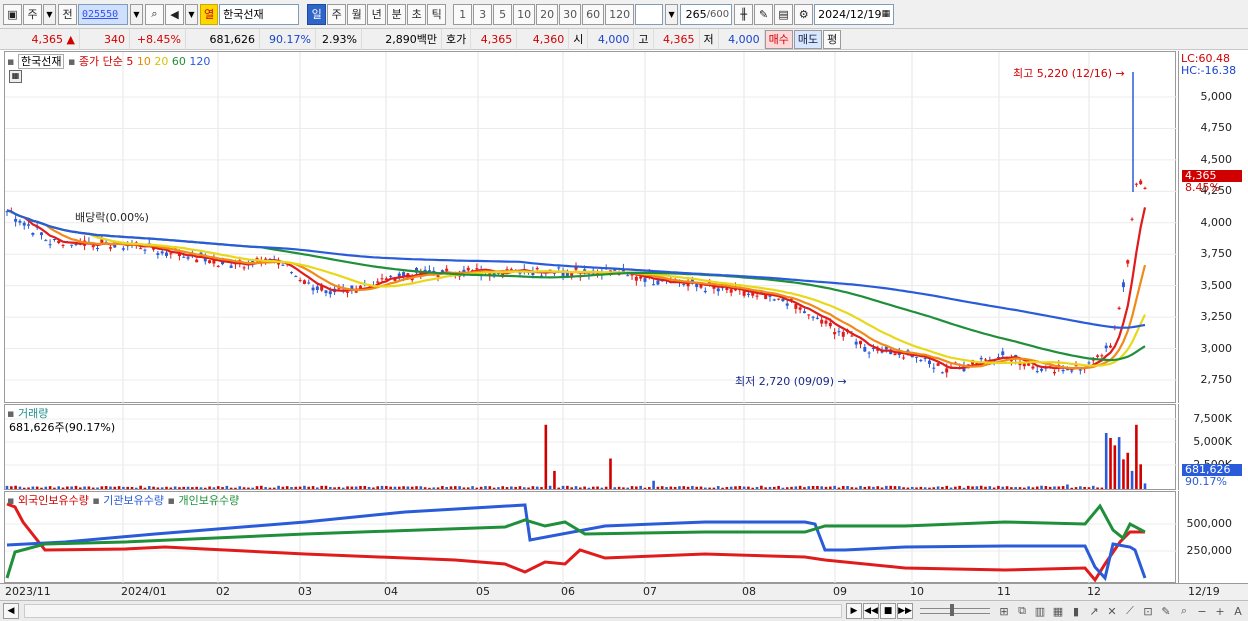 The image size is (1248, 621). I want to click on price-tick: 4,750, so click(1216, 128).